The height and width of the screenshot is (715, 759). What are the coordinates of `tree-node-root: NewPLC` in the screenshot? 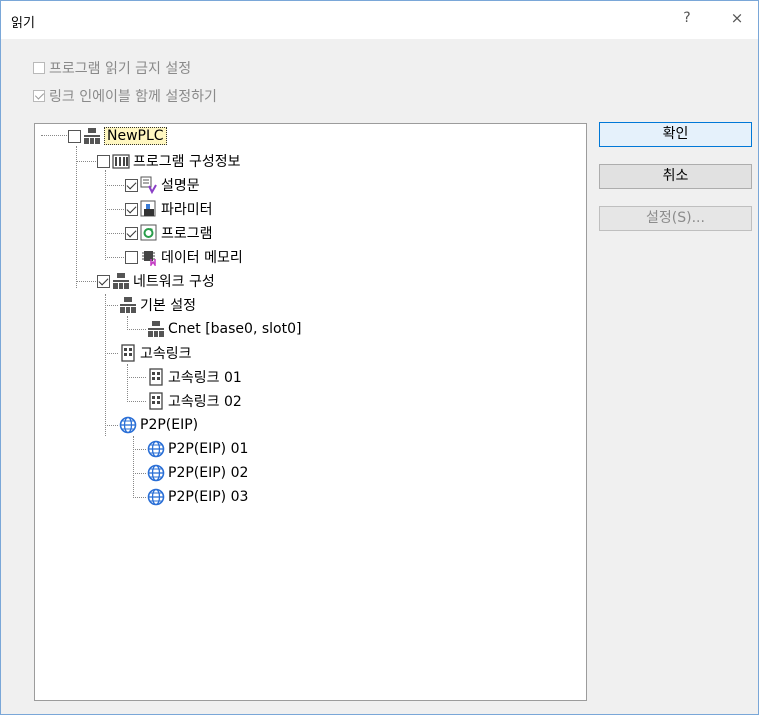 It's located at (117, 136).